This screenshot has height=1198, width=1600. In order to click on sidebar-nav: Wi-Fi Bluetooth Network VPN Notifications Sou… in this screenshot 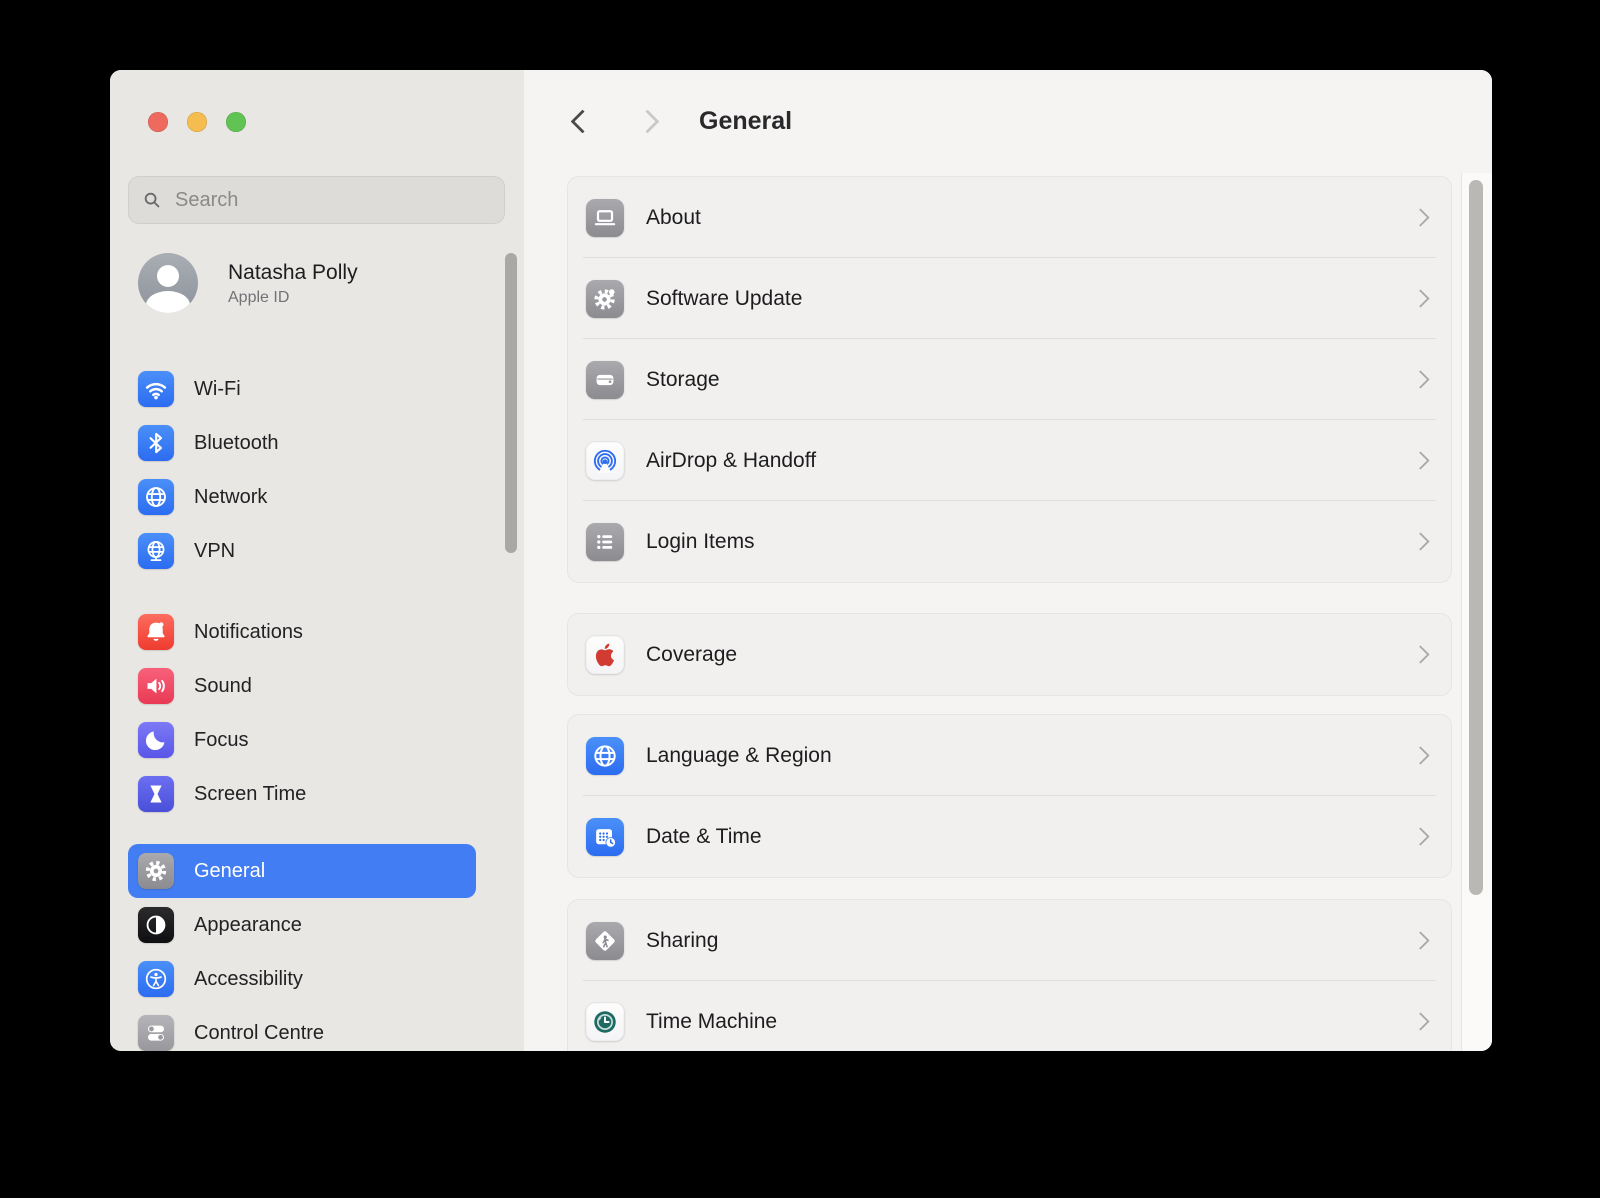, I will do `click(302, 706)`.